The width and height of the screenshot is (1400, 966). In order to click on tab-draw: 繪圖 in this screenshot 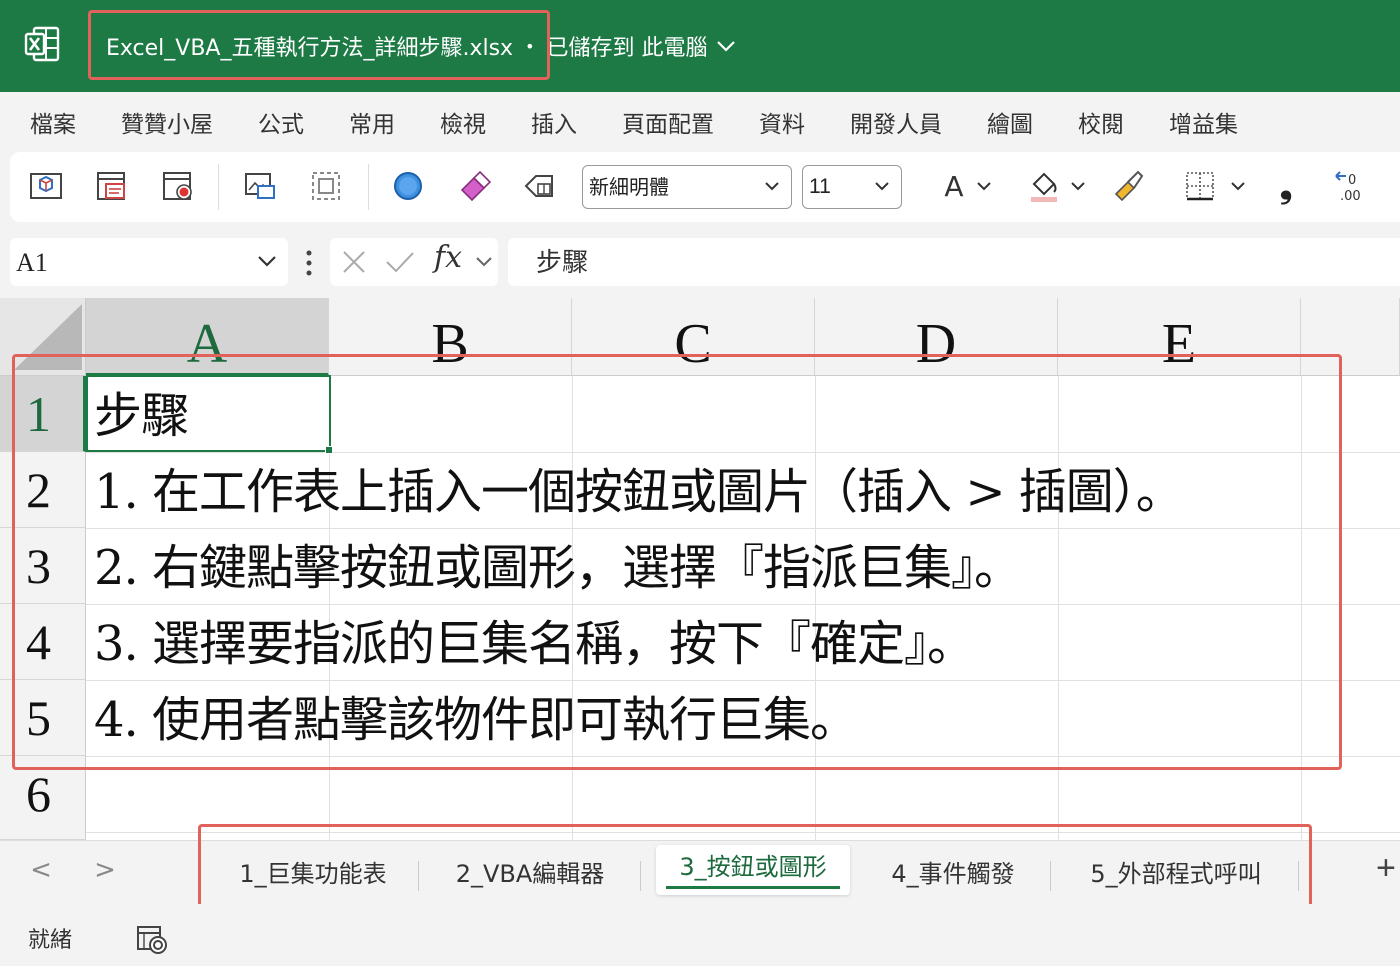, I will do `click(1010, 122)`.